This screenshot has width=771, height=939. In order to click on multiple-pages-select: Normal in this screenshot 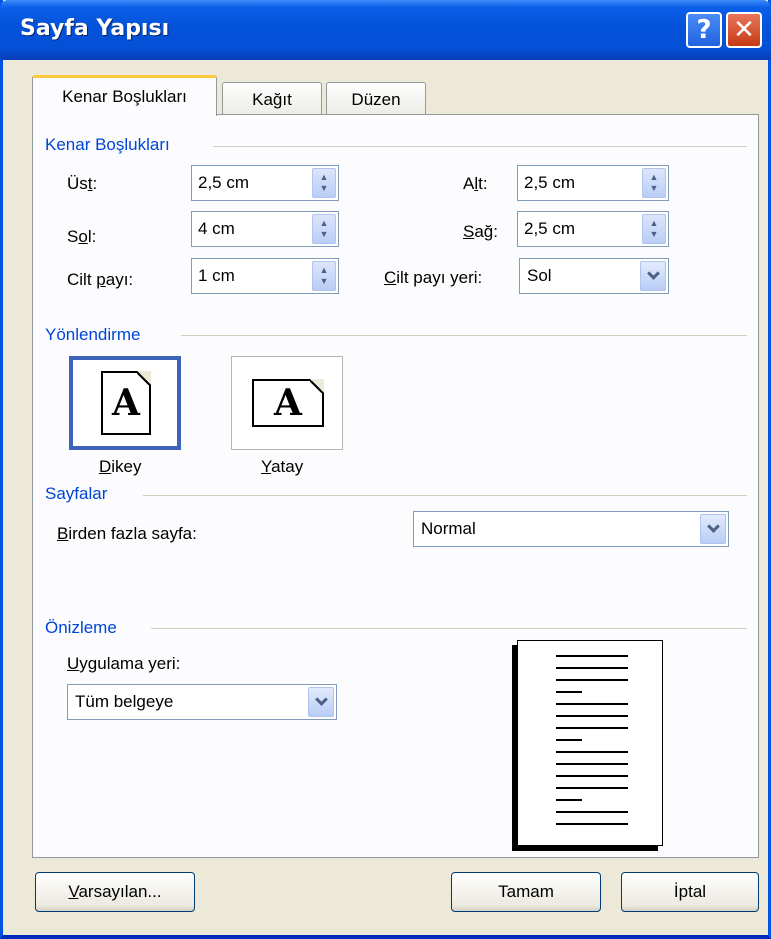, I will do `click(571, 529)`.